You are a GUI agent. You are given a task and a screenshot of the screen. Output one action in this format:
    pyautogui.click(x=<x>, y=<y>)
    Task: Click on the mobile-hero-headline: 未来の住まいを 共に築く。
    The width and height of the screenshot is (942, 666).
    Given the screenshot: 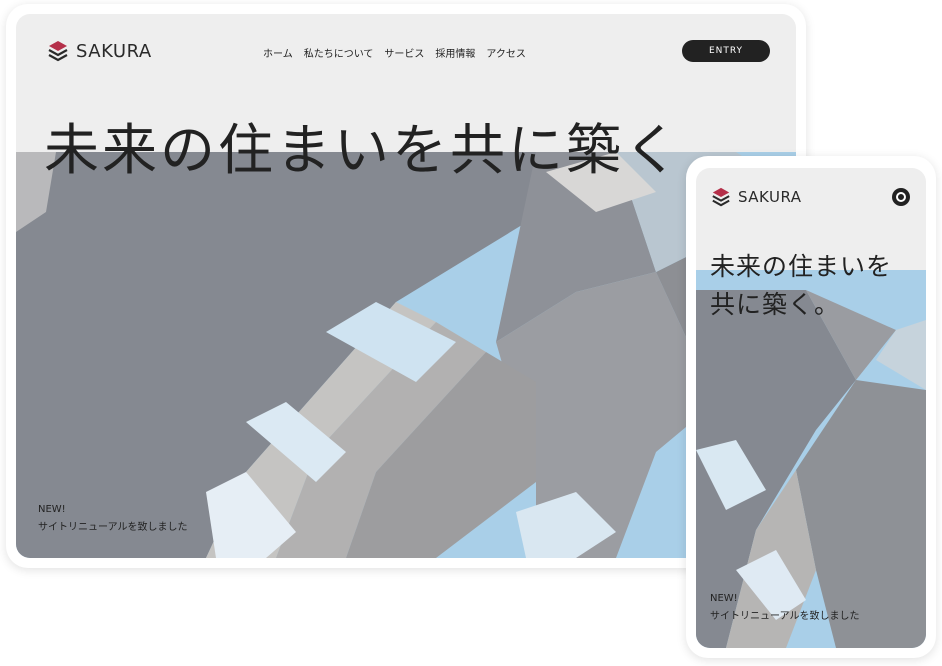 What is the action you would take?
    pyautogui.click(x=801, y=286)
    